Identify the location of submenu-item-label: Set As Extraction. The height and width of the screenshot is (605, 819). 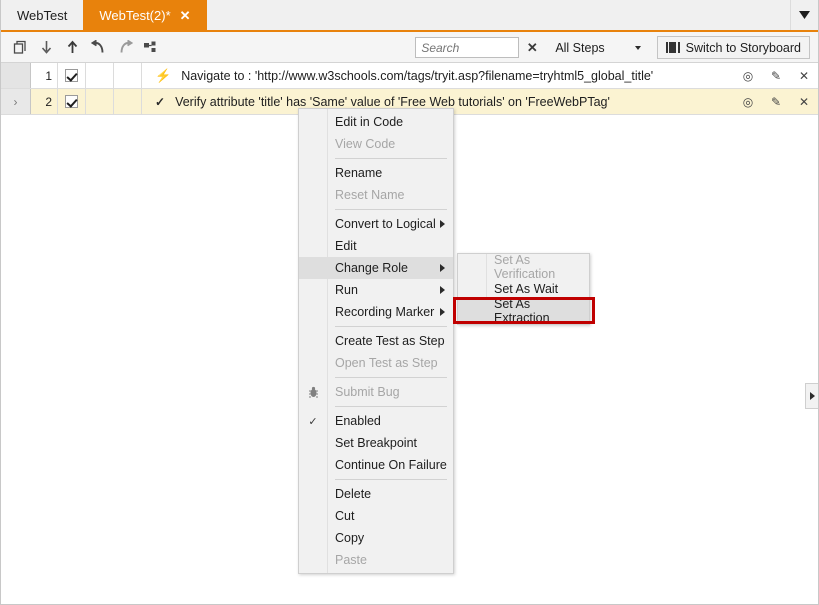
(522, 311).